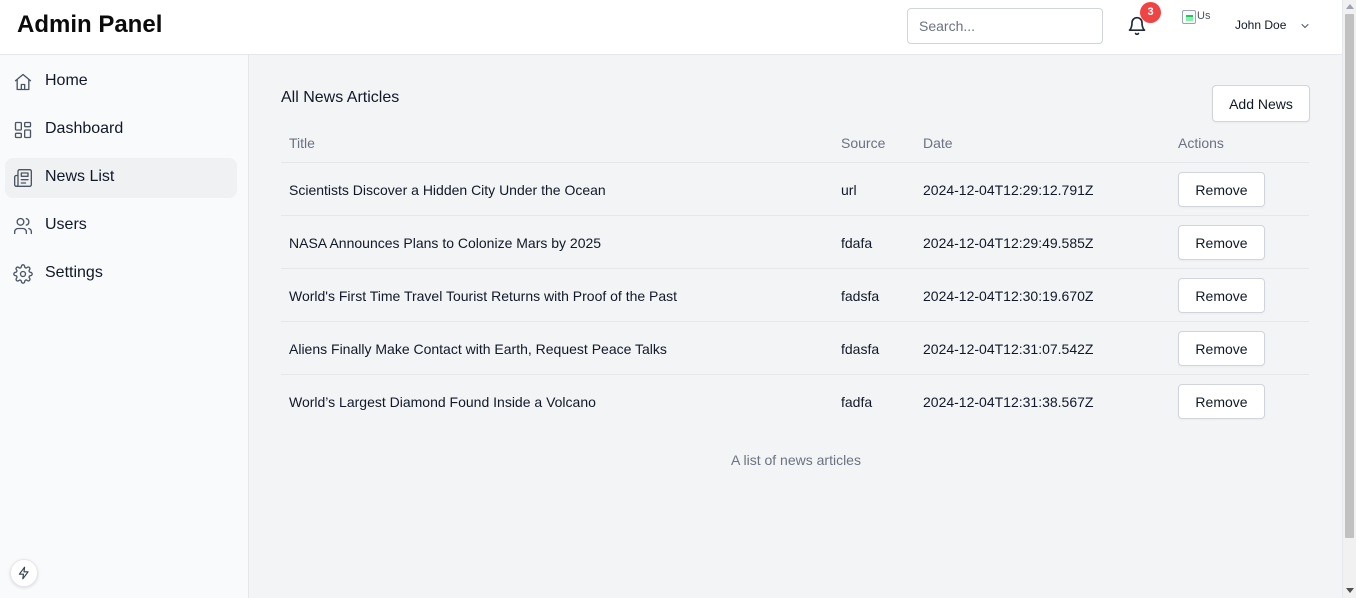 The width and height of the screenshot is (1356, 598). I want to click on sidebar-item-label: Home, so click(66, 80).